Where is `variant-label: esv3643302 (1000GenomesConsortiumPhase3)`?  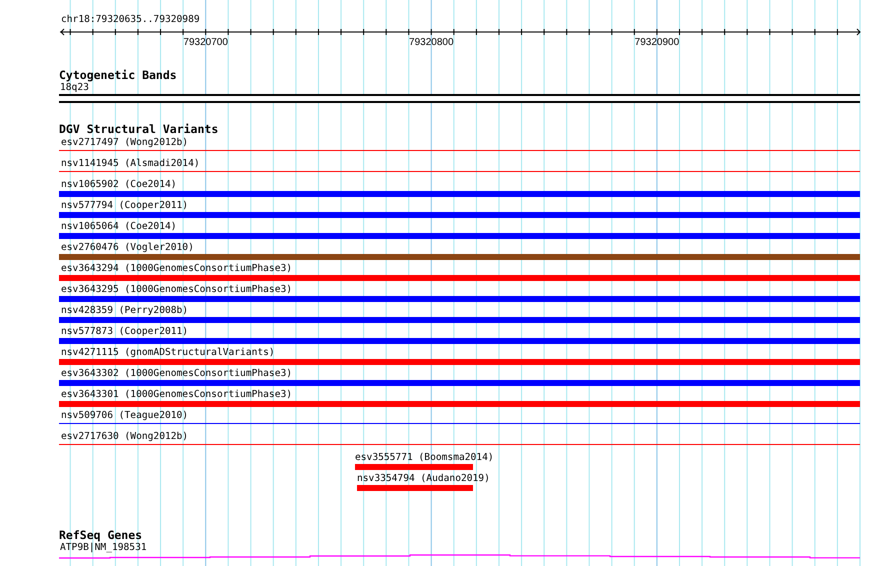 variant-label: esv3643302 (1000GenomesConsortiumPhase3) is located at coordinates (176, 373).